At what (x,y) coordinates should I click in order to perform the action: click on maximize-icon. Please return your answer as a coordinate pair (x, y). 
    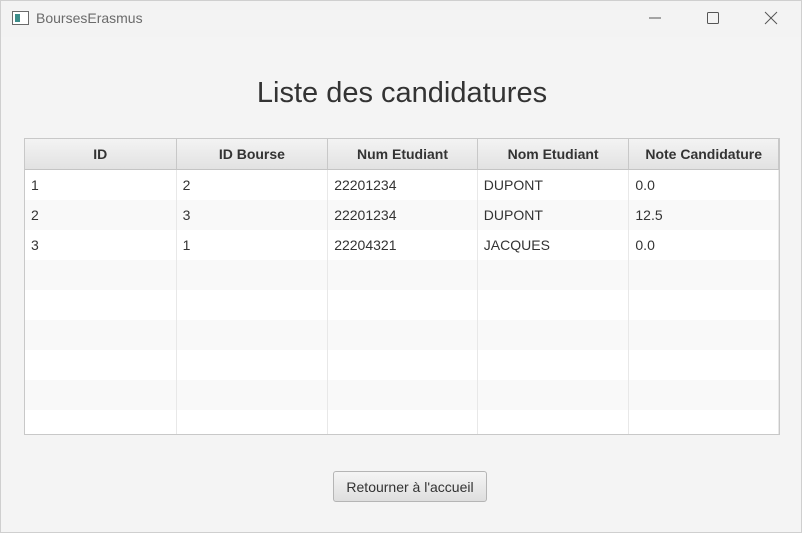
    Looking at the image, I should click on (713, 18).